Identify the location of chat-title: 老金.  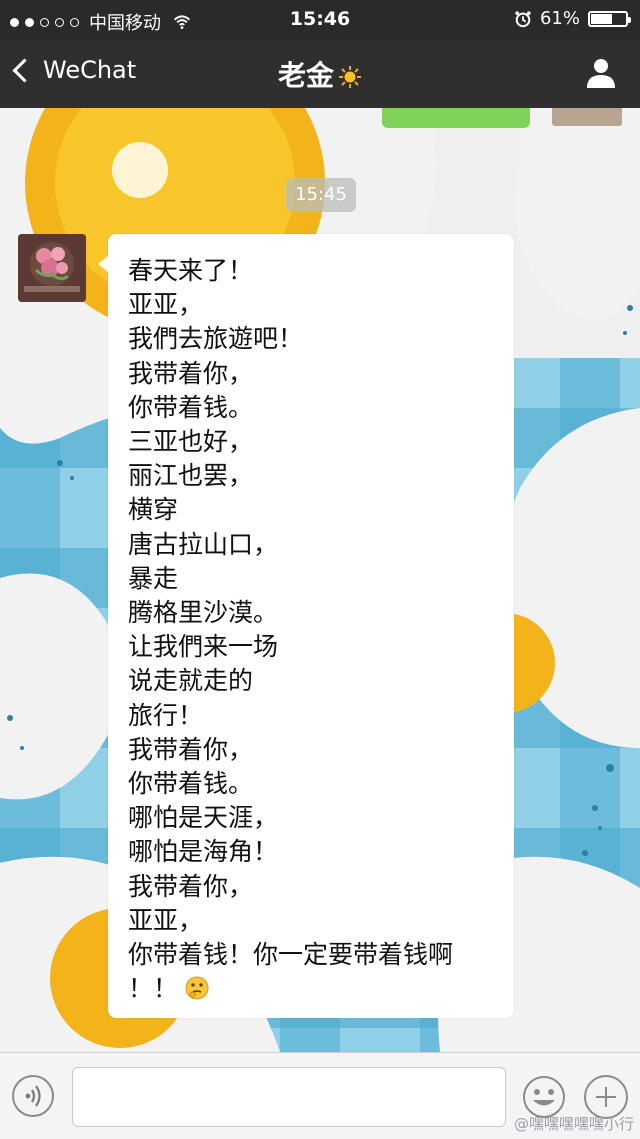
(320, 74).